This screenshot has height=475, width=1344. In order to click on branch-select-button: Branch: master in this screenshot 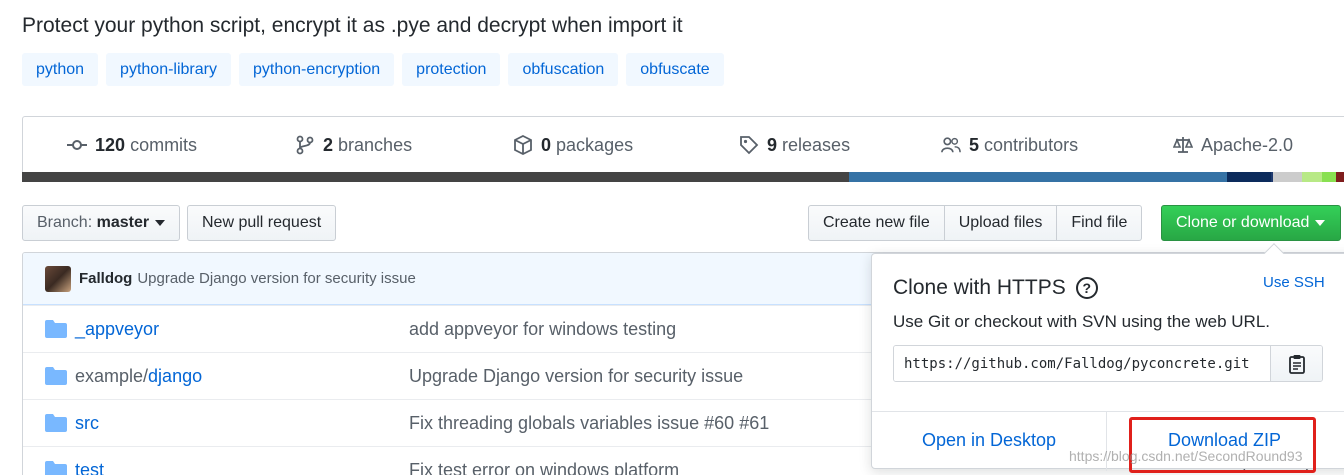, I will do `click(101, 223)`.